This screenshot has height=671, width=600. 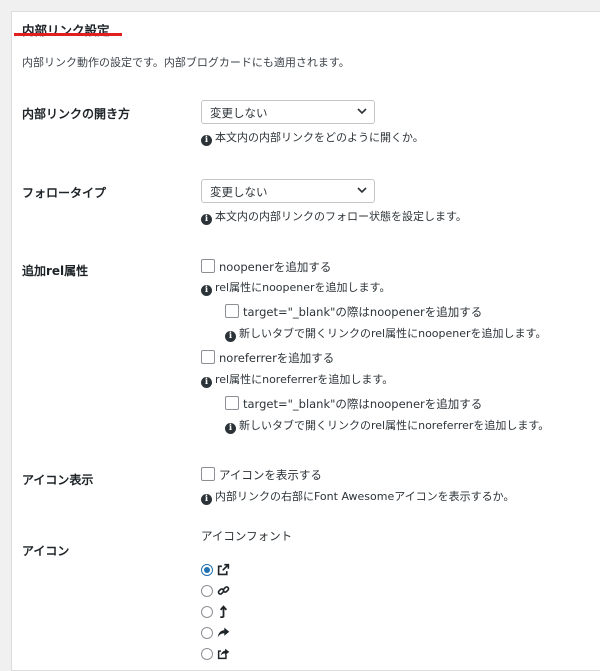 What do you see at coordinates (58, 480) in the screenshot?
I see `icon-display-label: アイコン表示` at bounding box center [58, 480].